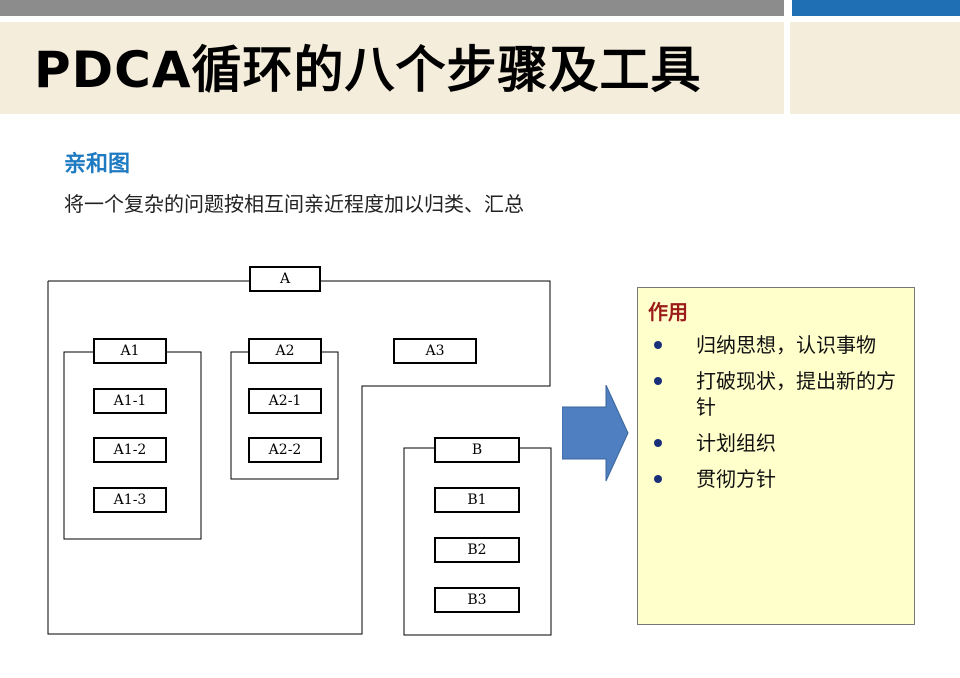 The width and height of the screenshot is (960, 678). What do you see at coordinates (435, 351) in the screenshot?
I see `node-a3: A3` at bounding box center [435, 351].